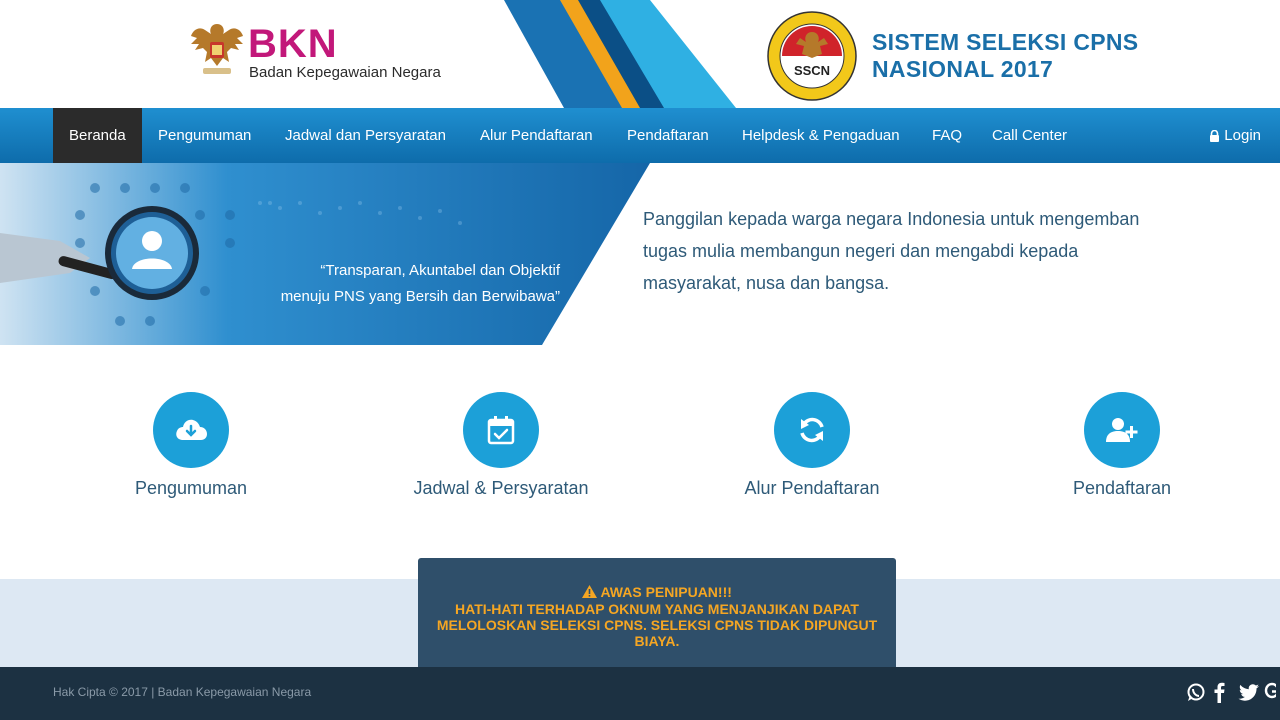 The height and width of the screenshot is (720, 1280). What do you see at coordinates (365, 135) in the screenshot?
I see `nav-item-jadwal: Jadwal dan Persyaratan` at bounding box center [365, 135].